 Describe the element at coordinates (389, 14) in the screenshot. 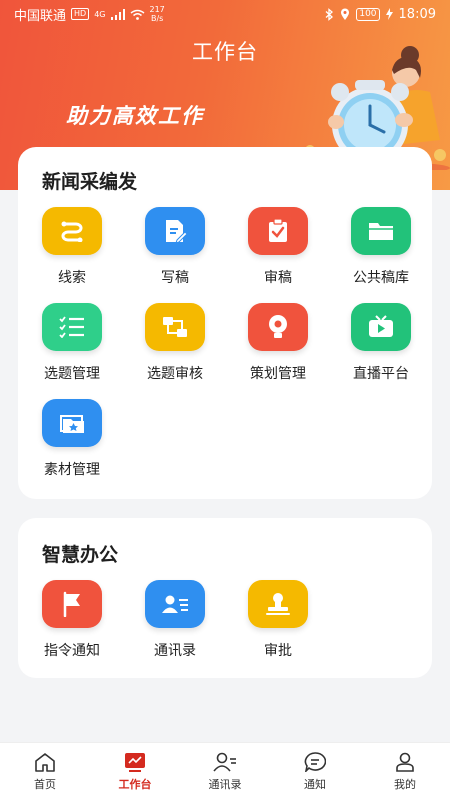

I see `charging-icon` at that location.